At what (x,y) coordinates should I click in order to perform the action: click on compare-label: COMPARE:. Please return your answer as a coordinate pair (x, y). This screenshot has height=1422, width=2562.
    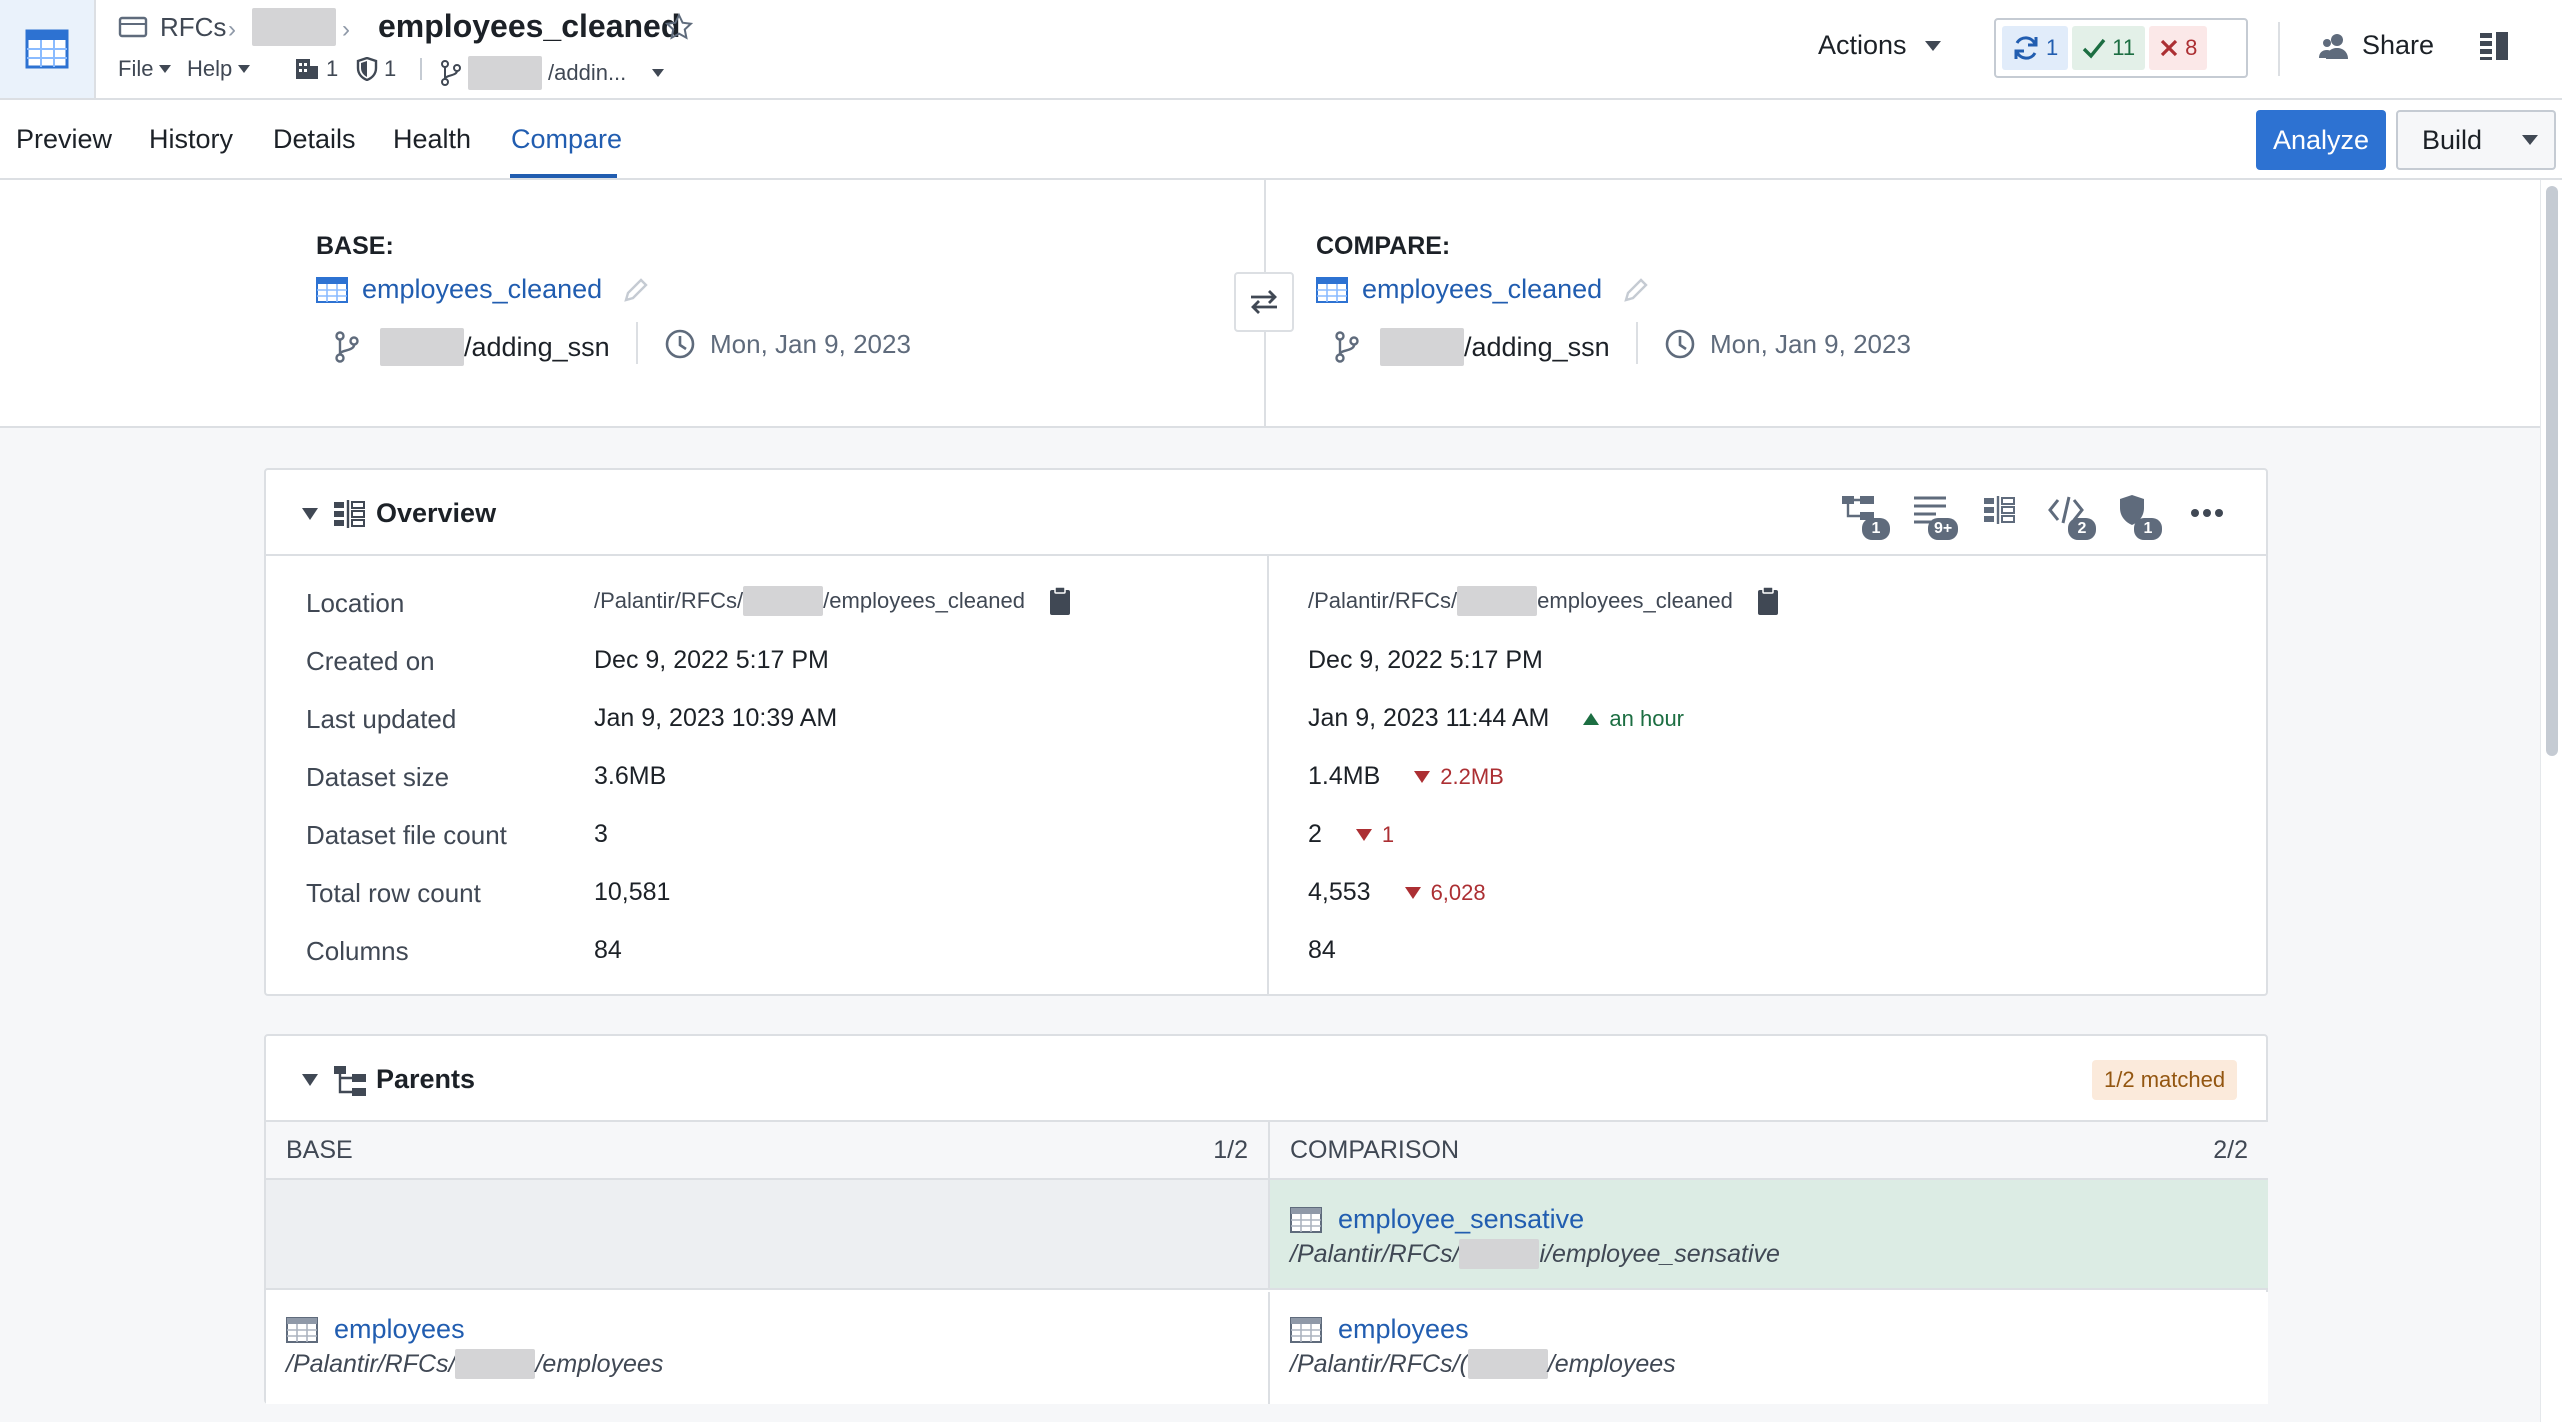
    Looking at the image, I should click on (1383, 246).